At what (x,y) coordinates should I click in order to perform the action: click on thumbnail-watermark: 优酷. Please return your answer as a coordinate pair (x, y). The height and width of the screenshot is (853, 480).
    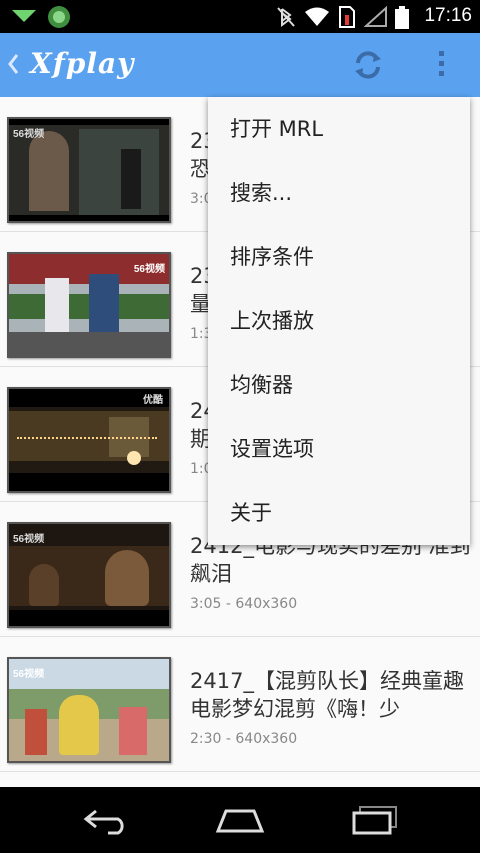
    Looking at the image, I should click on (153, 400).